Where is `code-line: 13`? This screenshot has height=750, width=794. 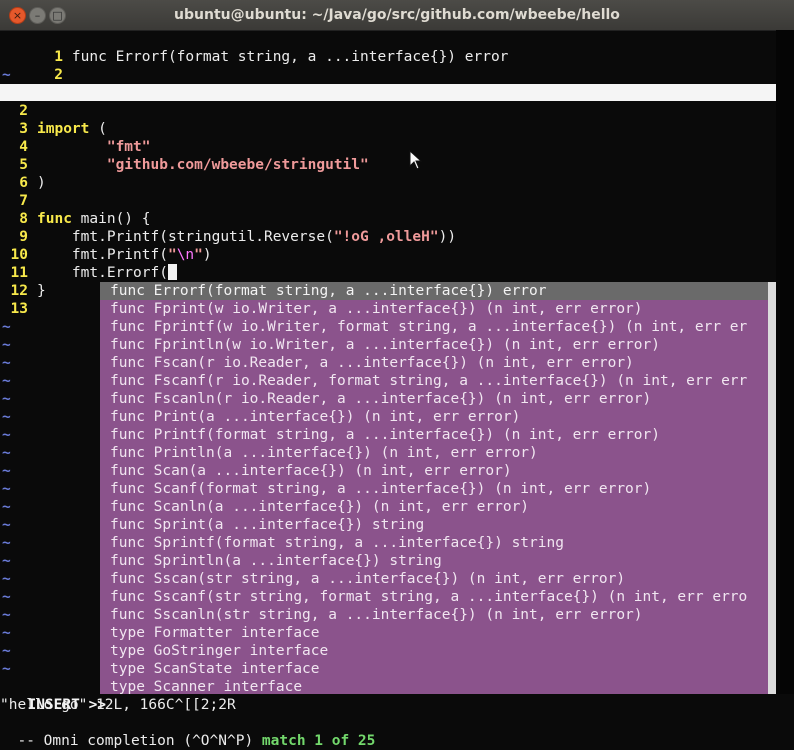 code-line: 13 is located at coordinates (18, 309).